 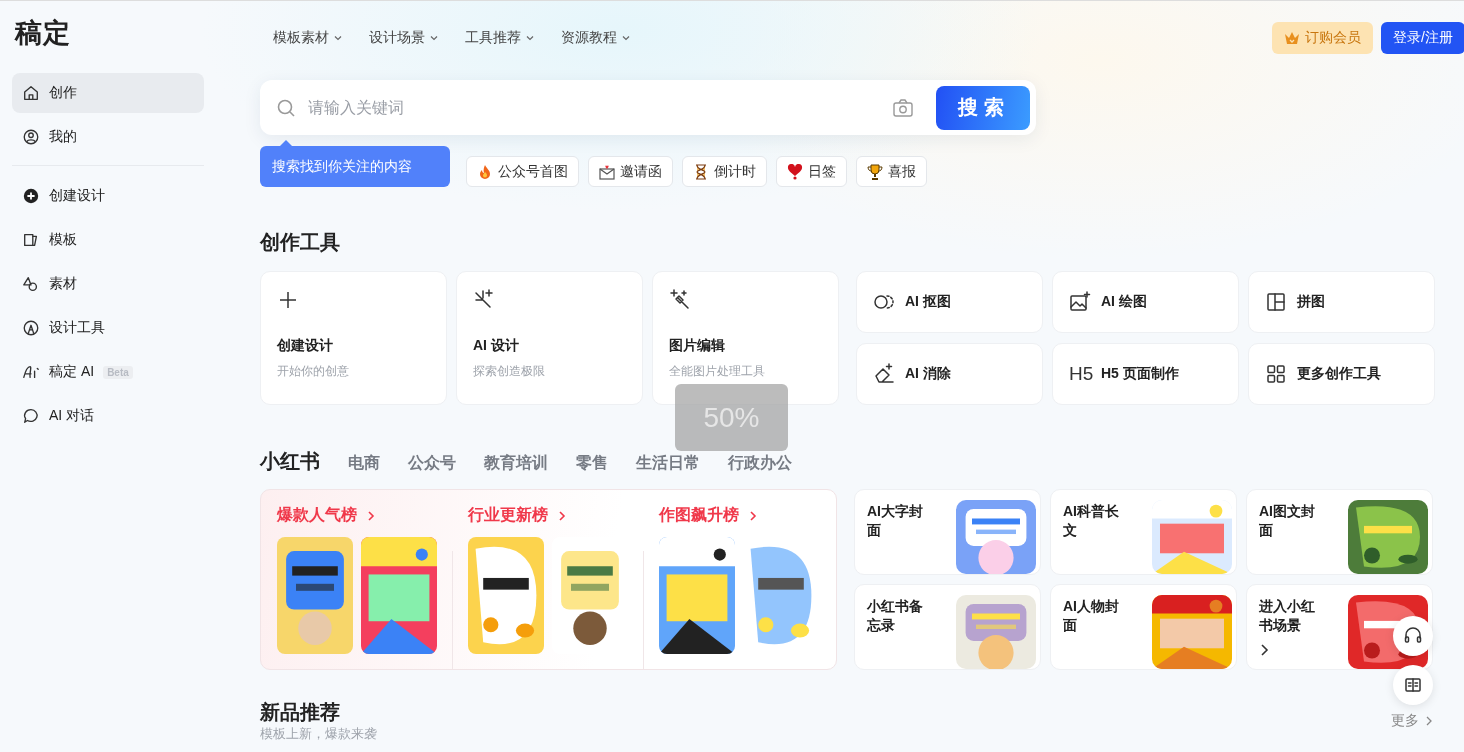 What do you see at coordinates (500, 38) in the screenshot?
I see `nav-menu: 工具推荐` at bounding box center [500, 38].